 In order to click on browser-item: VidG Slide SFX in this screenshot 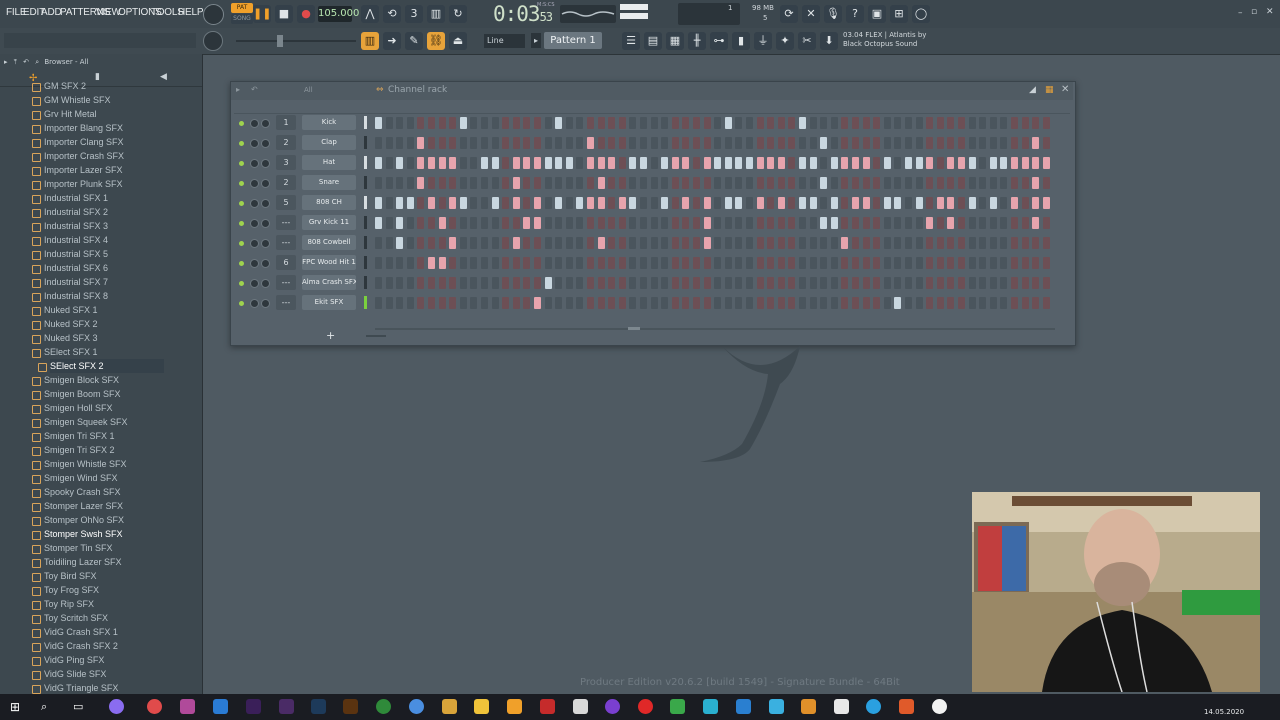, I will do `click(75, 674)`.